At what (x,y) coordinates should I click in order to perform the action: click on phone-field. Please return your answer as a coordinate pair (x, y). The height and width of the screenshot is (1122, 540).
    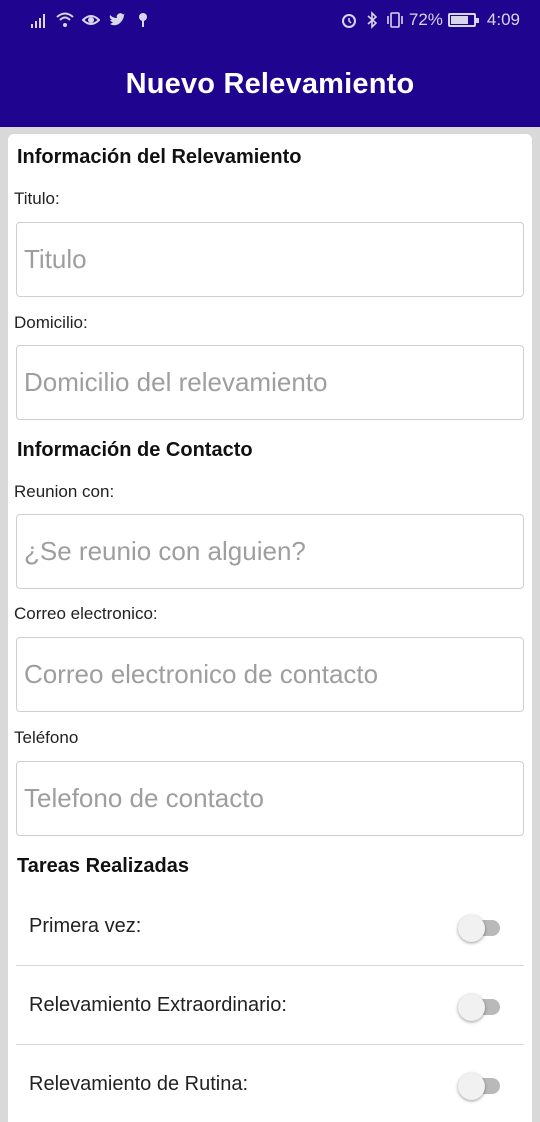
    Looking at the image, I should click on (270, 798).